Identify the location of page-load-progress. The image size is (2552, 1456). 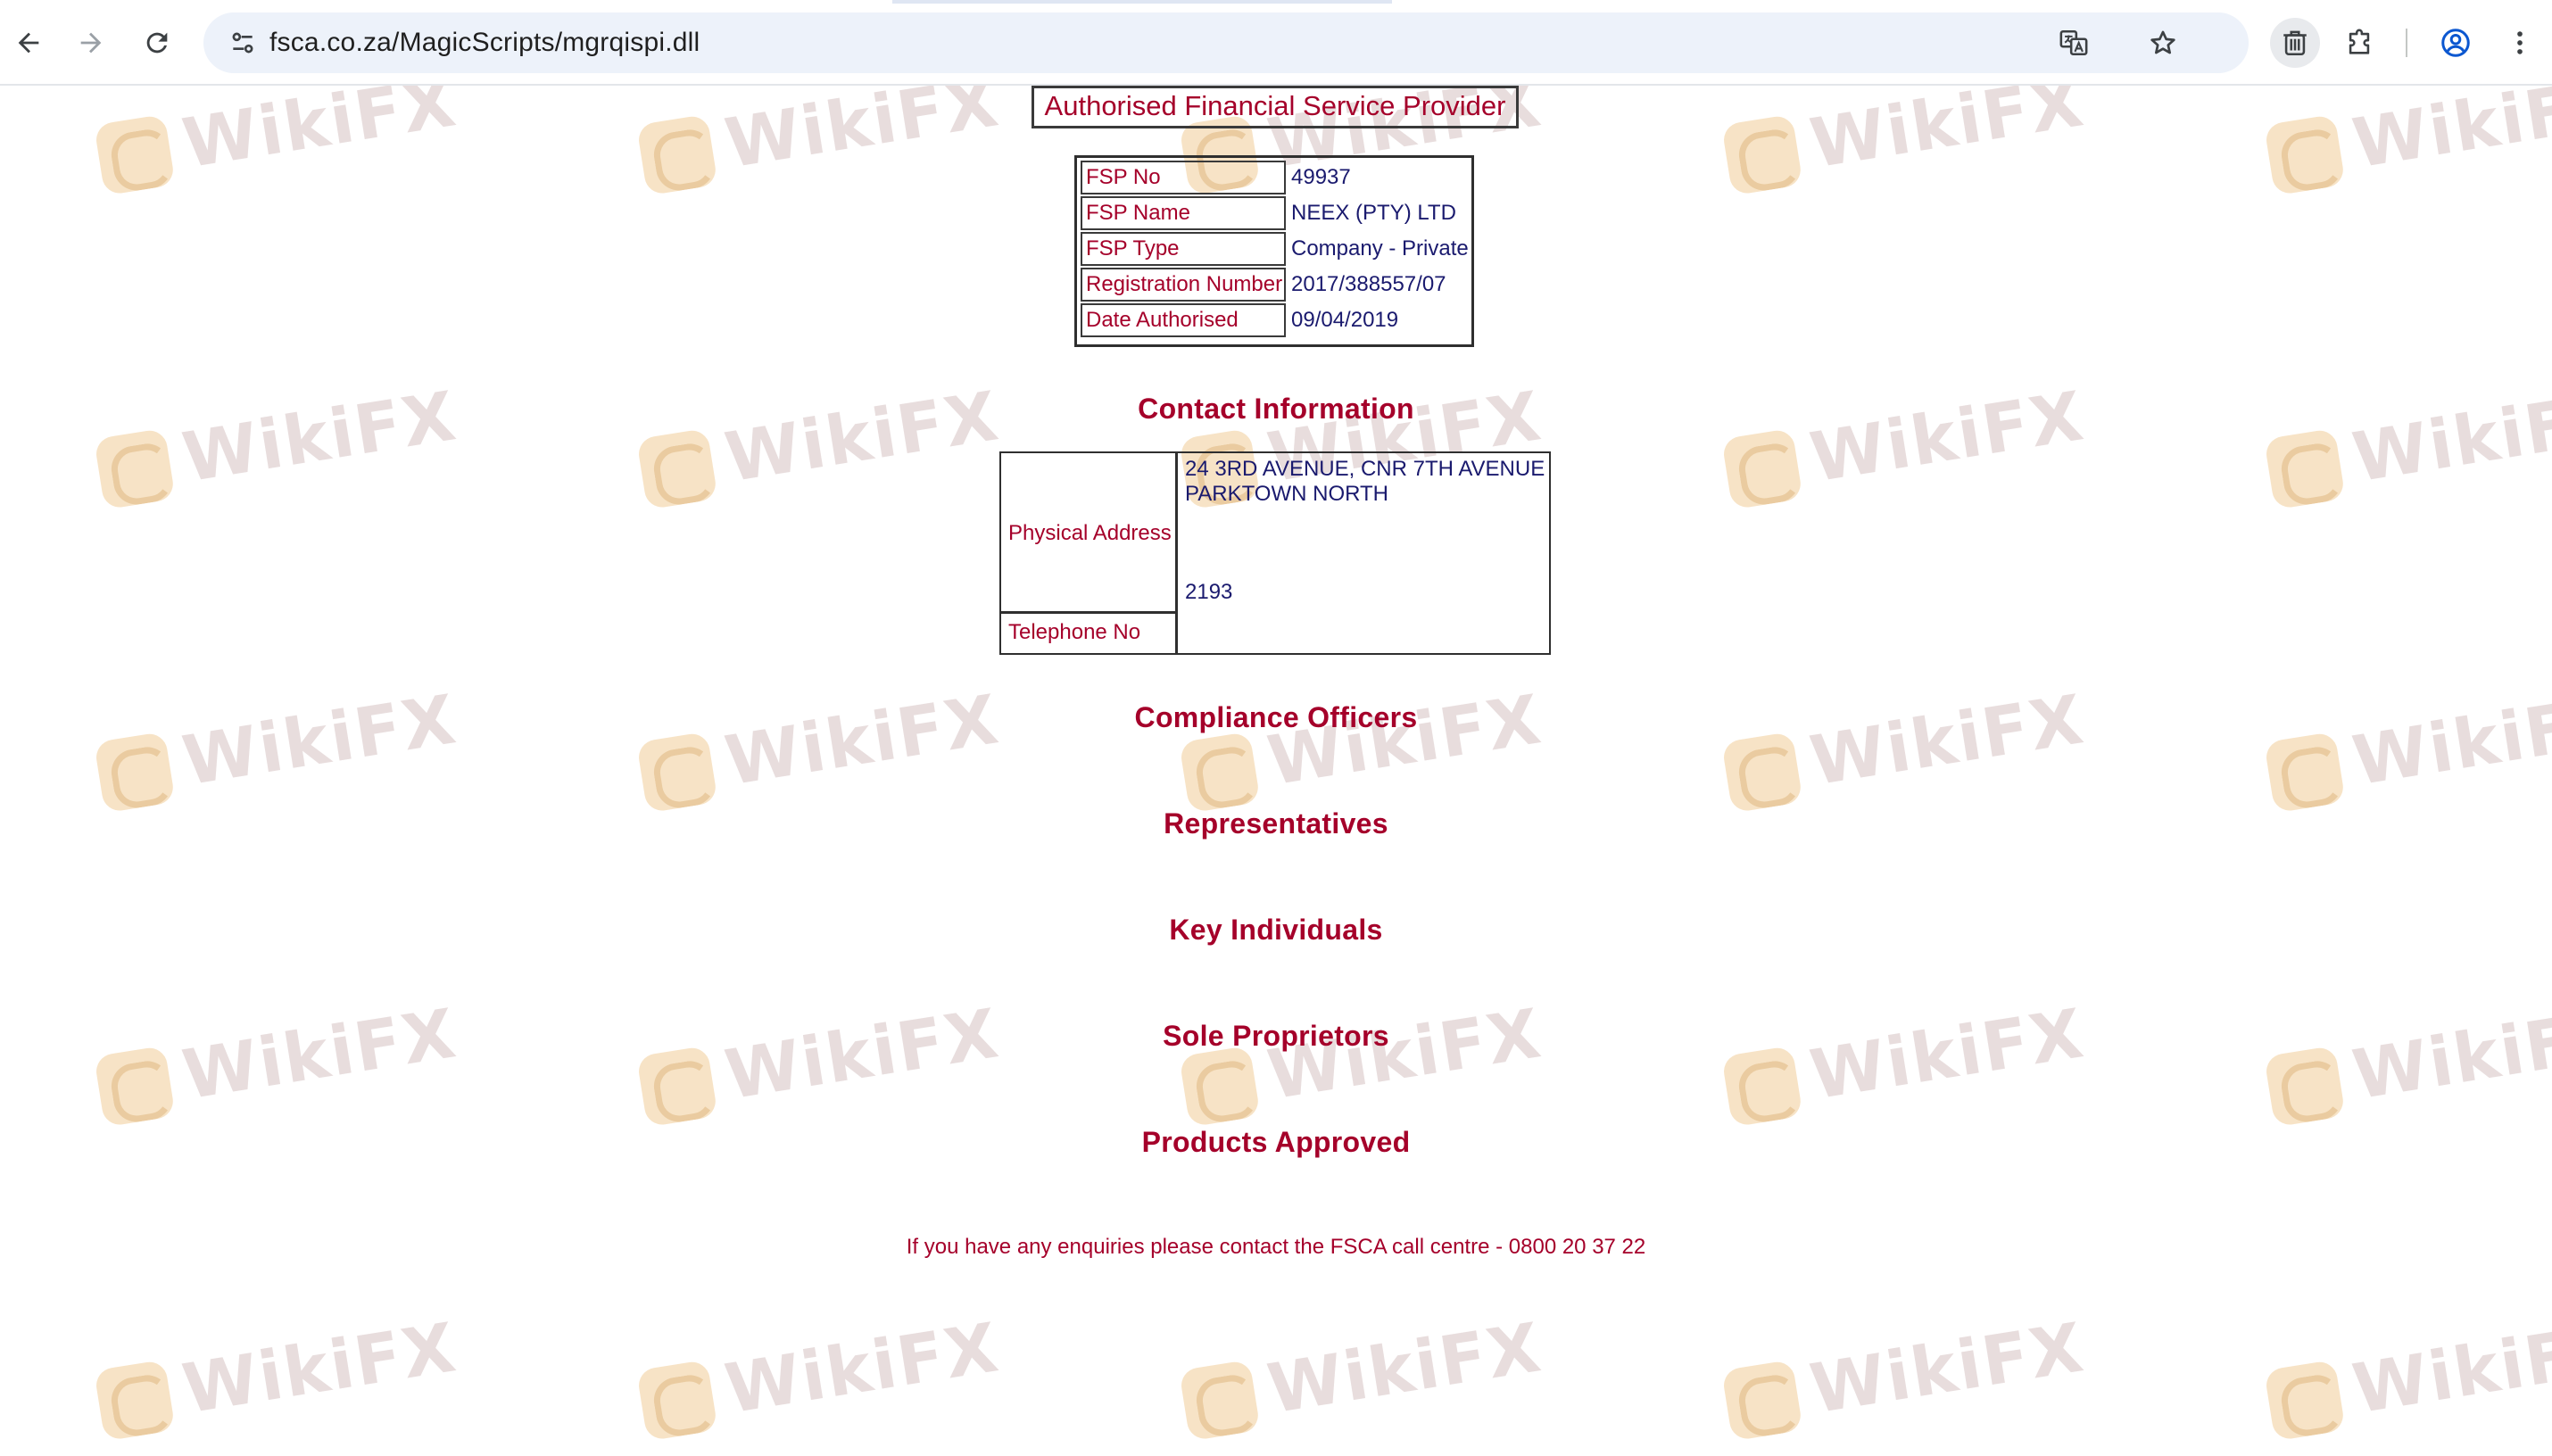
(1142, 2).